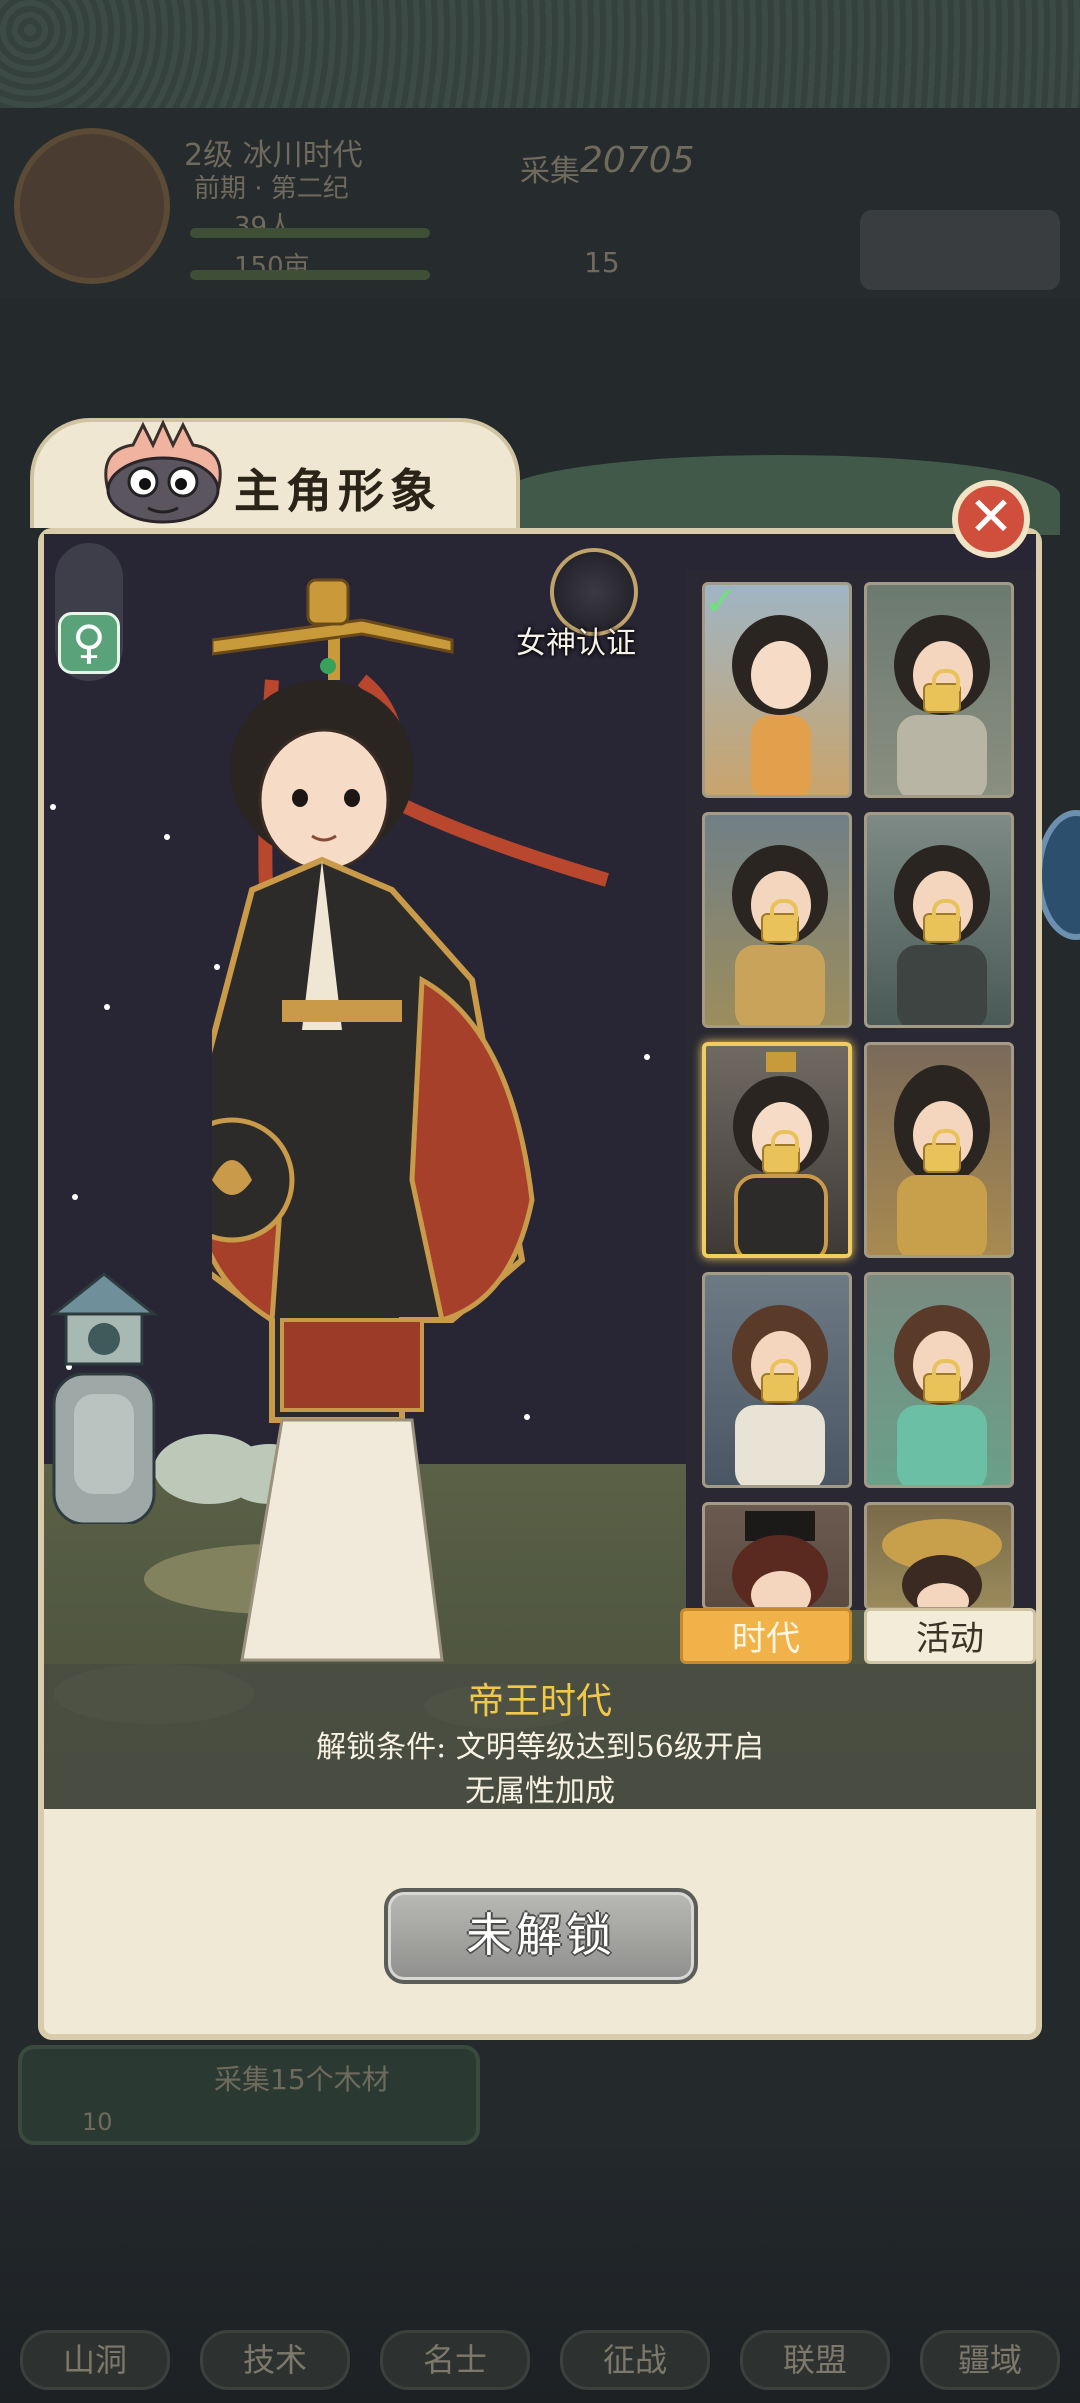 Image resolution: width=1080 pixels, height=2403 pixels. Describe the element at coordinates (539, 1701) in the screenshot. I see `avatar-name: 帝王时代` at that location.